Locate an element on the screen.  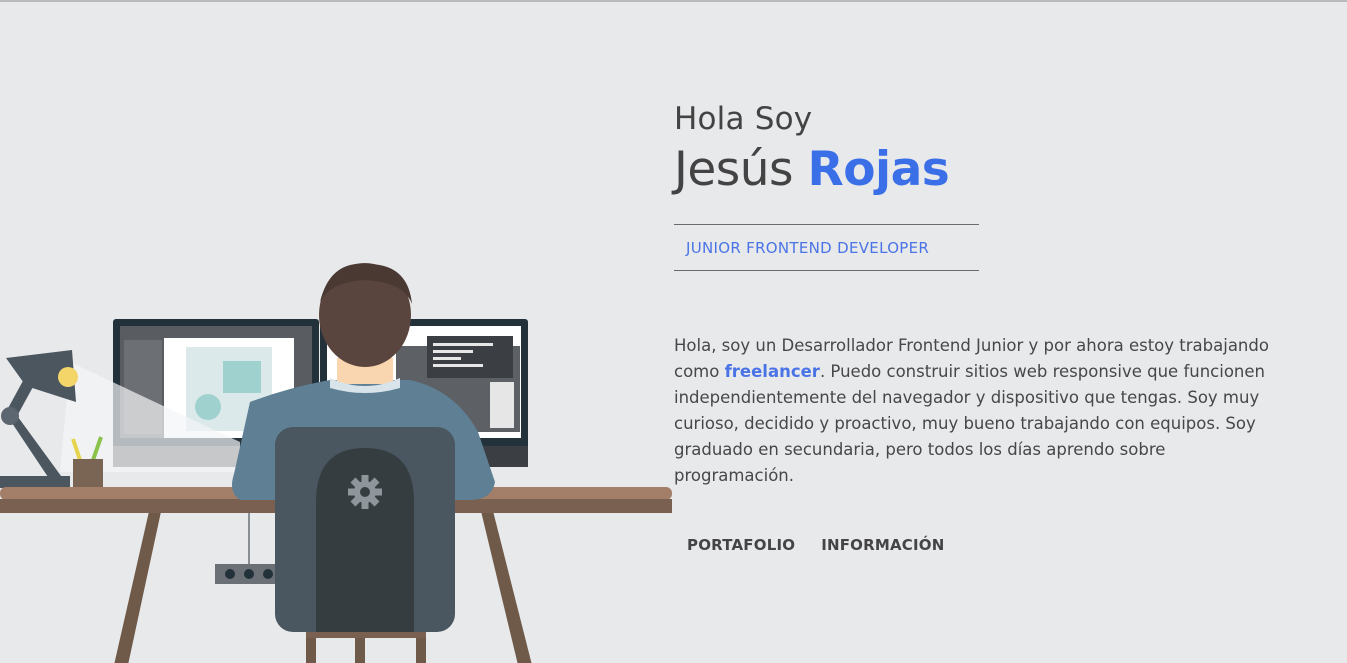
left-monitor-circle is located at coordinates (208, 407).